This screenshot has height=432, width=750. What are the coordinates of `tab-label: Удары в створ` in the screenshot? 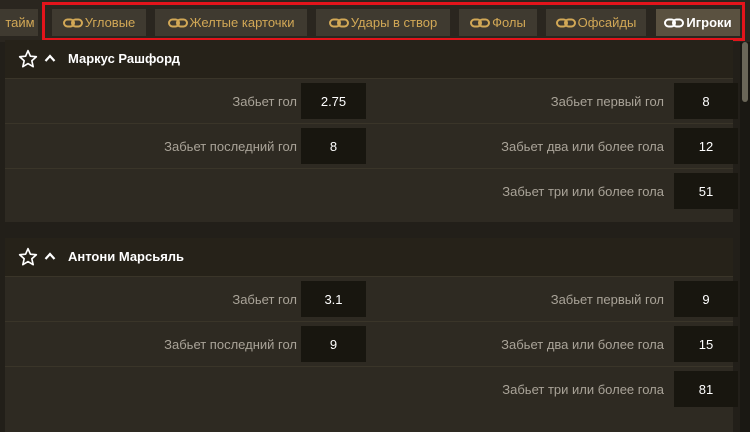 It's located at (394, 22).